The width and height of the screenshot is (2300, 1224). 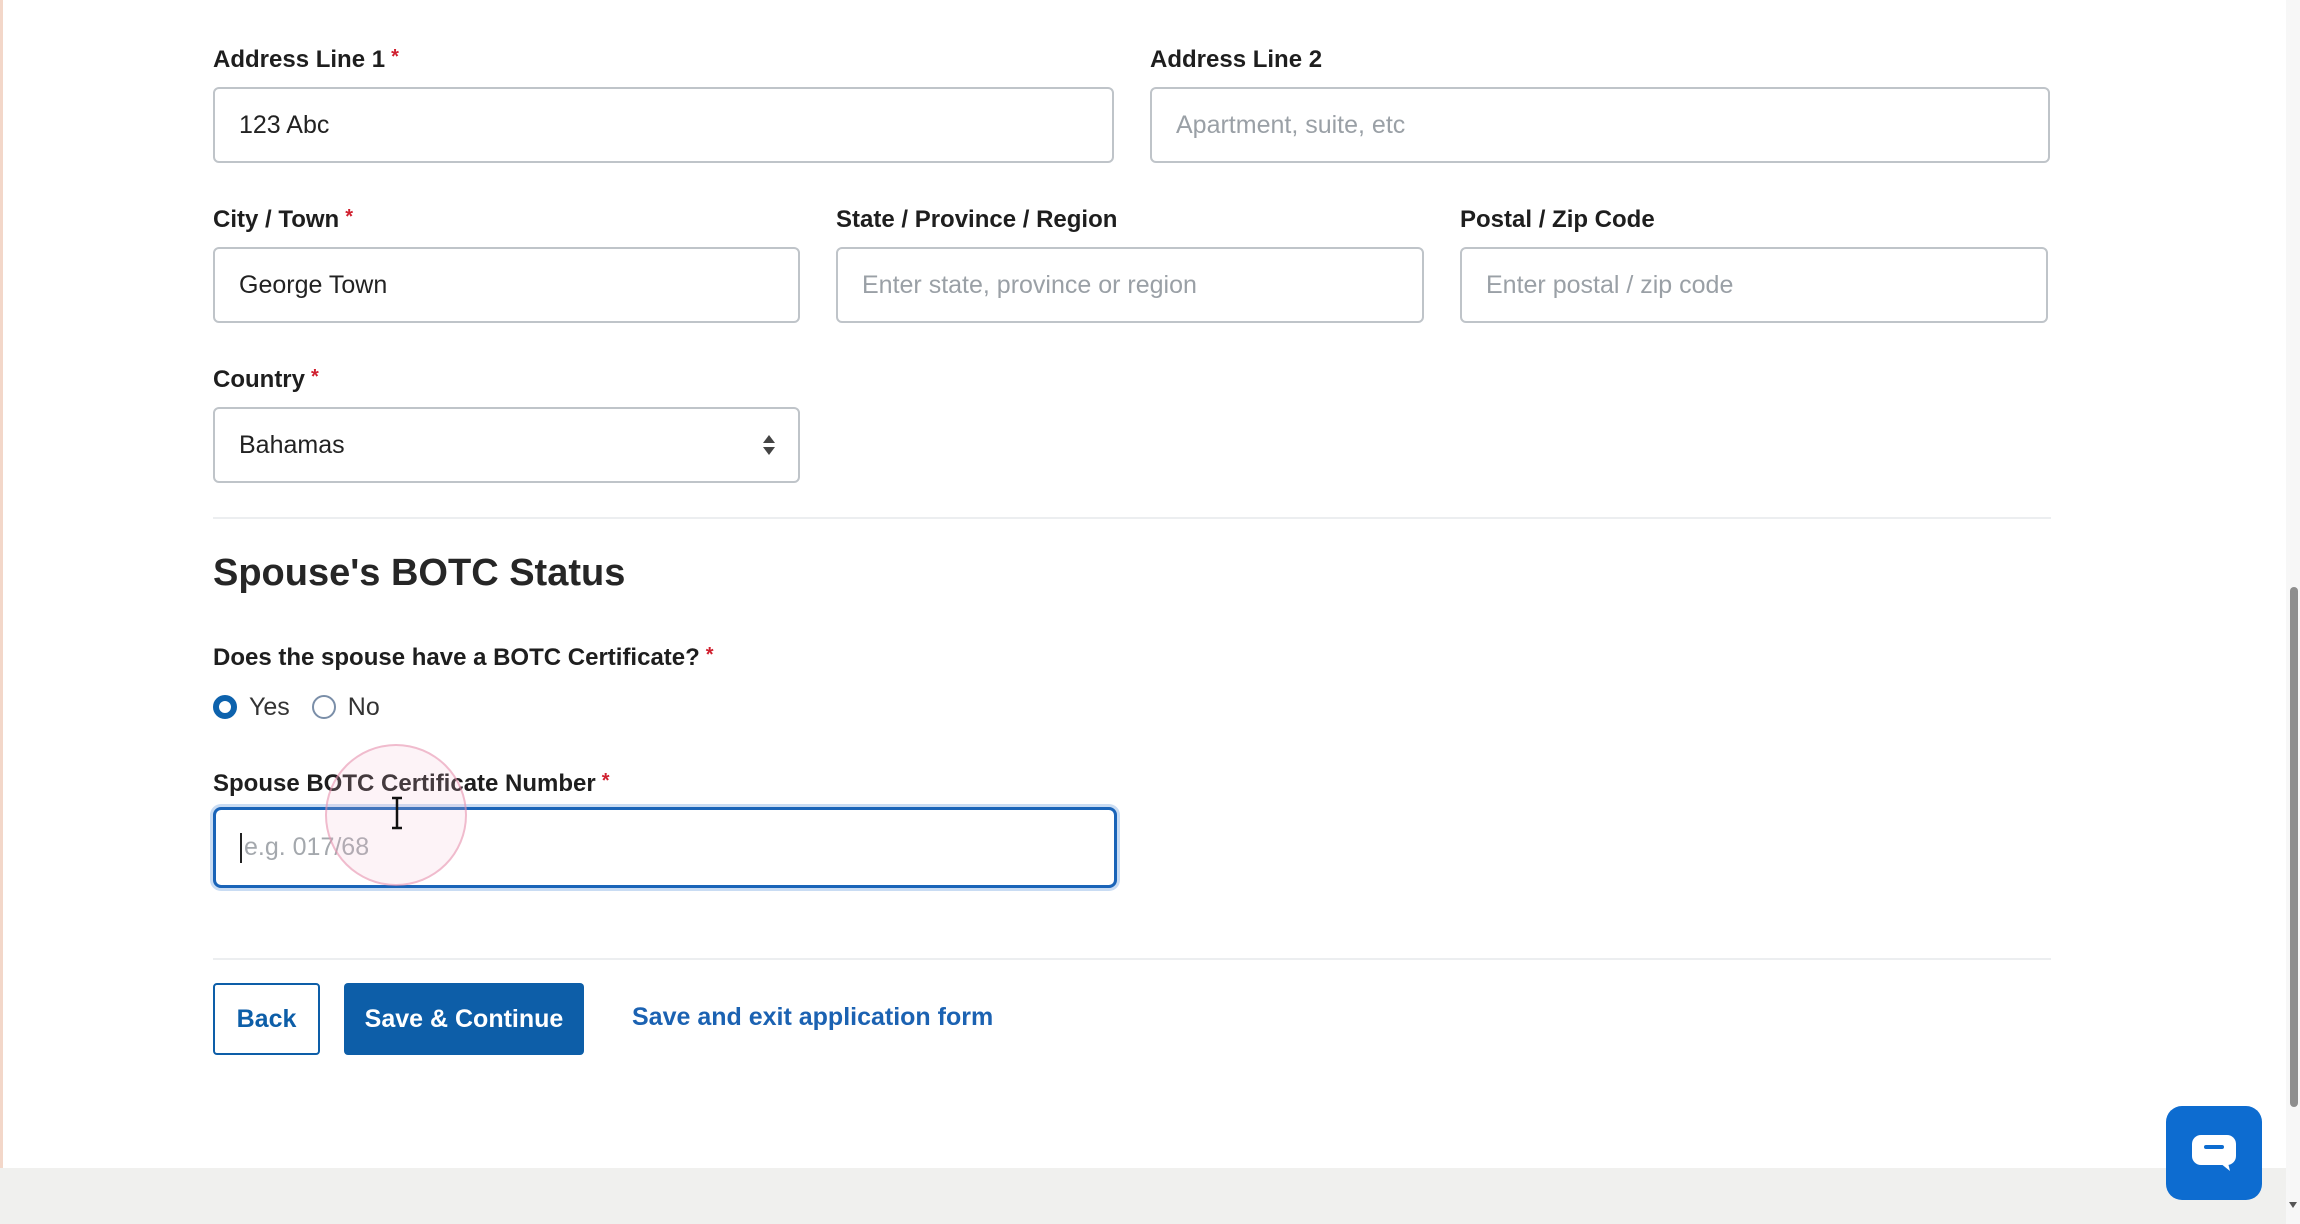 What do you see at coordinates (269, 706) in the screenshot?
I see `radio-yes-label: Yes` at bounding box center [269, 706].